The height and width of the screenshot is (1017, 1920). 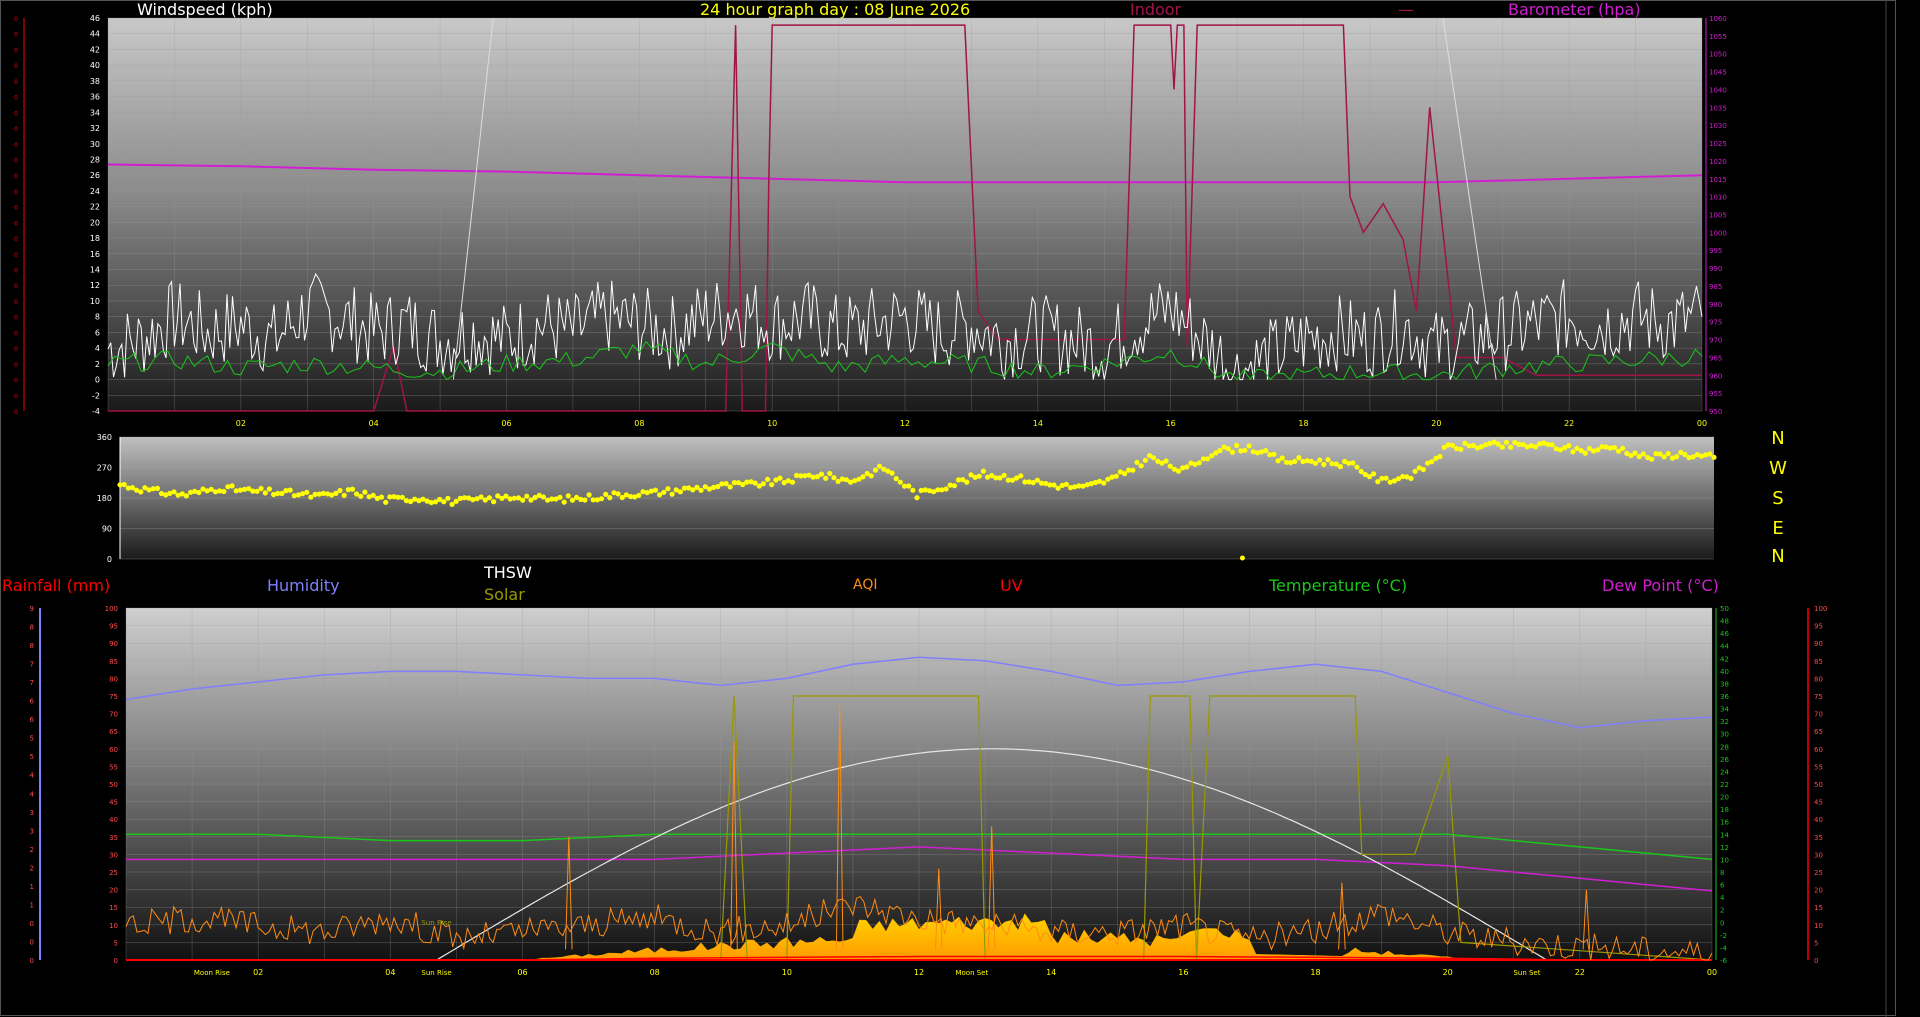 What do you see at coordinates (95, 285) in the screenshot?
I see `wind-tick-label: 12` at bounding box center [95, 285].